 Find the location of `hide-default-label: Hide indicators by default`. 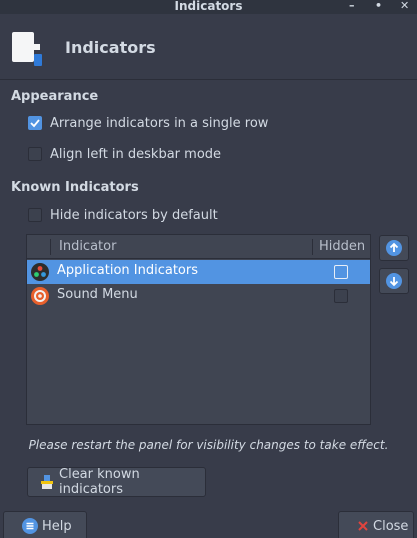

hide-default-label: Hide indicators by default is located at coordinates (134, 215).